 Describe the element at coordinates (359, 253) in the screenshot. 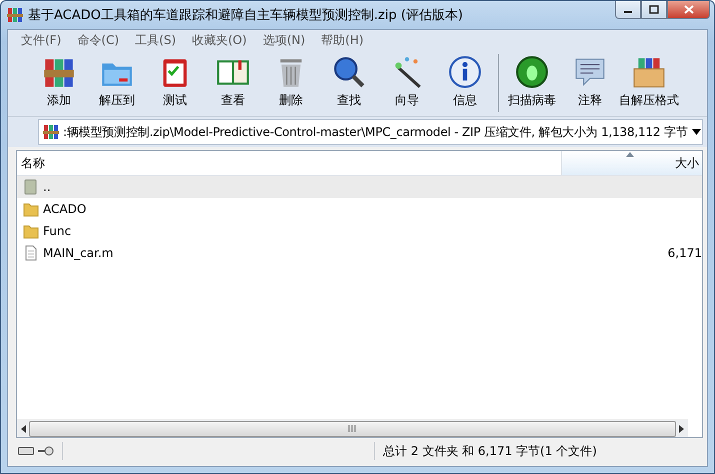

I see `file-row: MAIN_car.m 6,171` at that location.